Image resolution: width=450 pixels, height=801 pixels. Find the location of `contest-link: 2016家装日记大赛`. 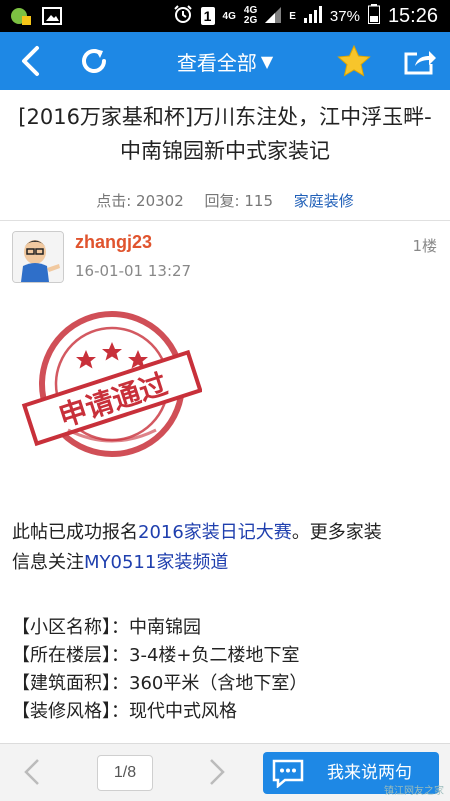

contest-link: 2016家装日记大赛 is located at coordinates (215, 532).